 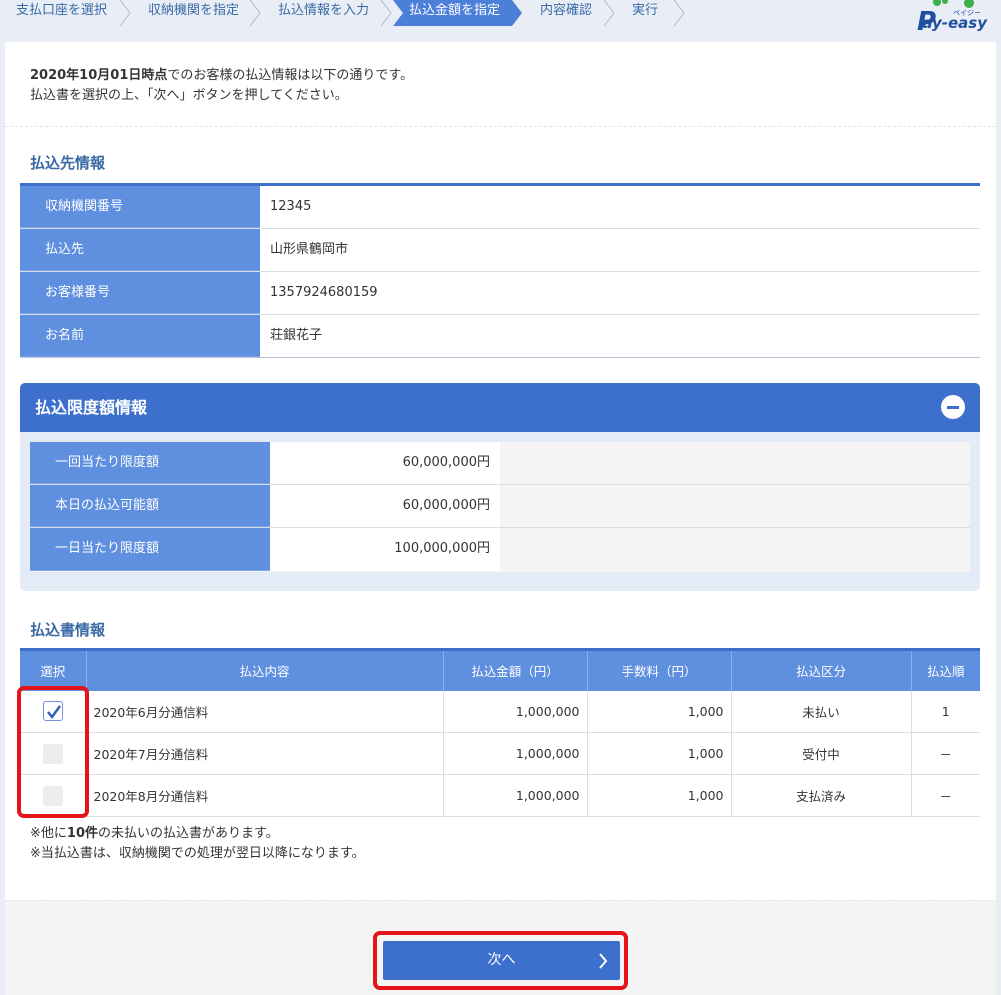 I want to click on limit-row: 本日の払込可能額 60,000,000円, so click(x=500, y=506).